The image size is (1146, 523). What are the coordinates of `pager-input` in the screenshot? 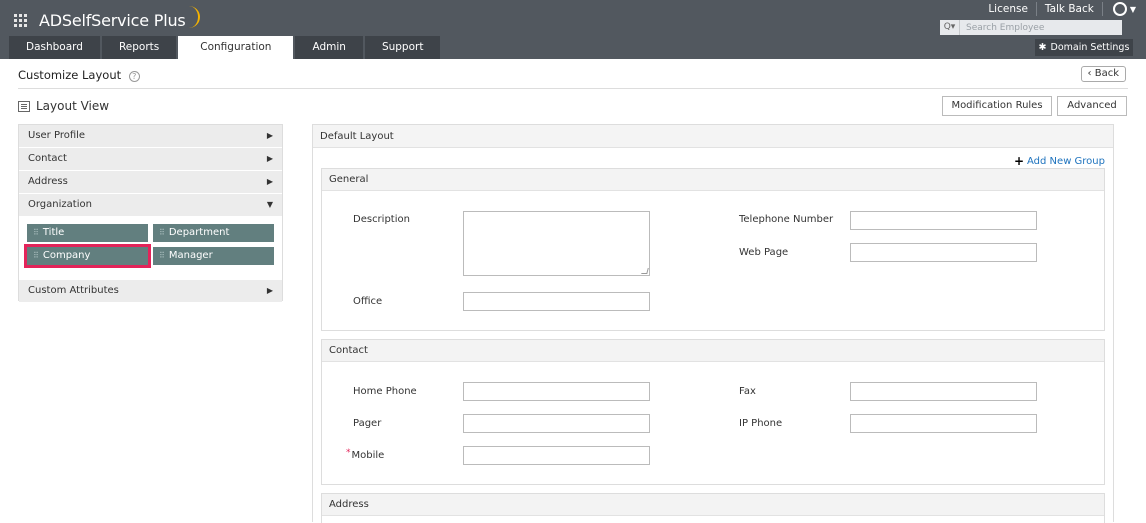 It's located at (556, 423).